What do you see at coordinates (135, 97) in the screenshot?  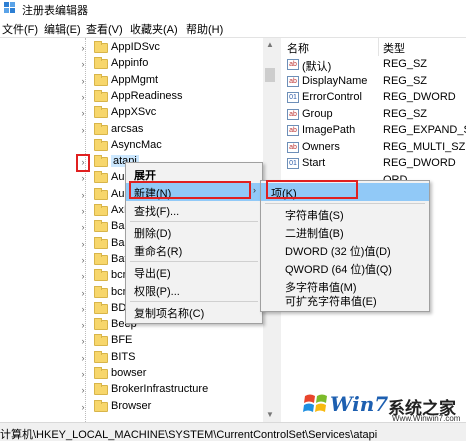 I see `tree-item: › AppReadiness` at bounding box center [135, 97].